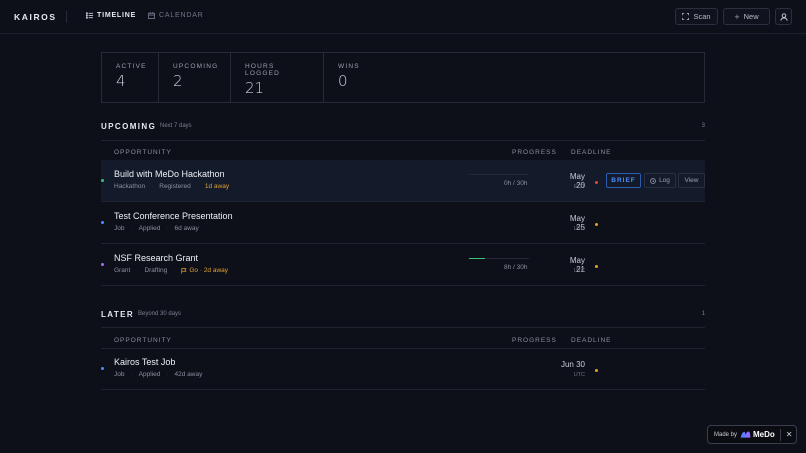 This screenshot has width=806, height=453. I want to click on view-button-label: View, so click(691, 180).